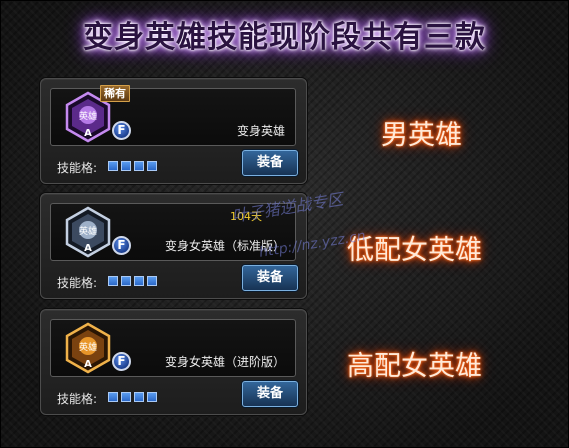 The width and height of the screenshot is (569, 448). I want to click on rarity-tag: 稀有, so click(115, 93).